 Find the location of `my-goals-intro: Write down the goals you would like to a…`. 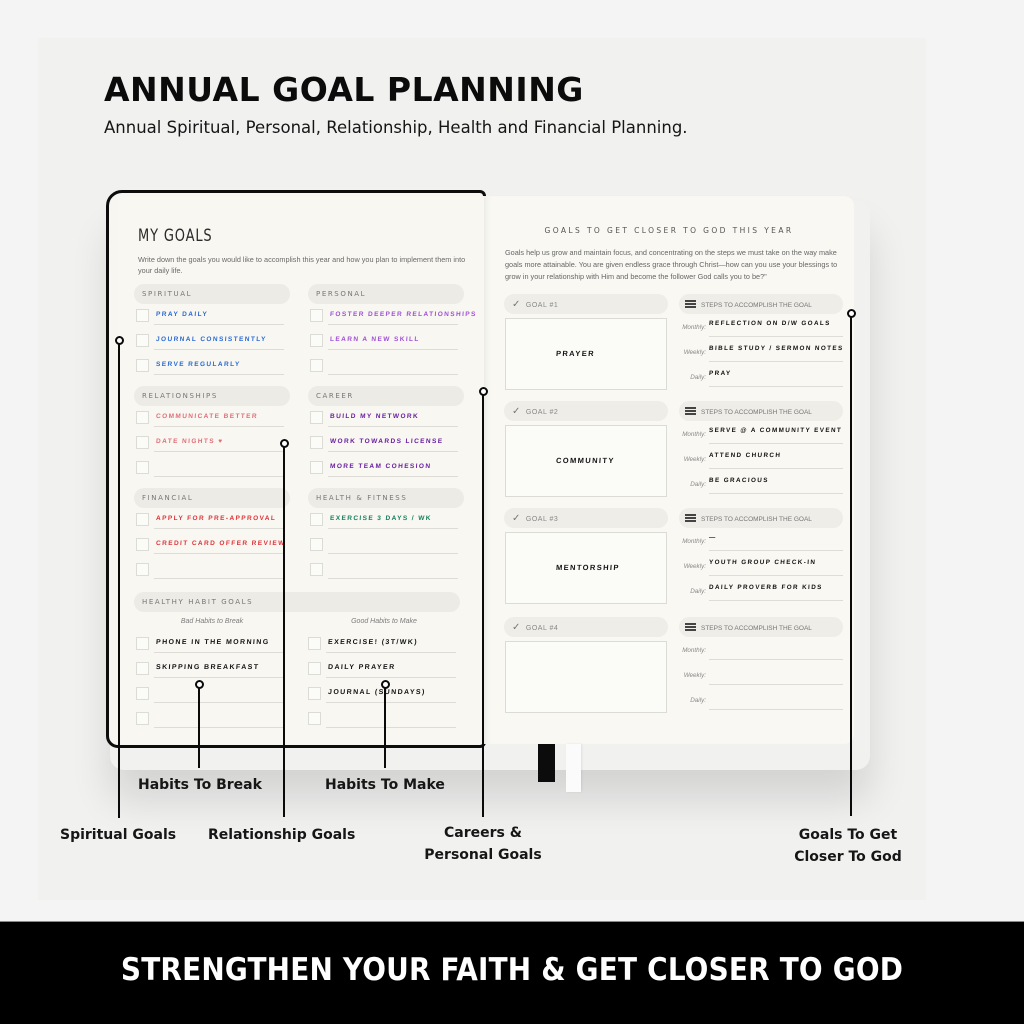

my-goals-intro: Write down the goals you would like to a… is located at coordinates (302, 265).